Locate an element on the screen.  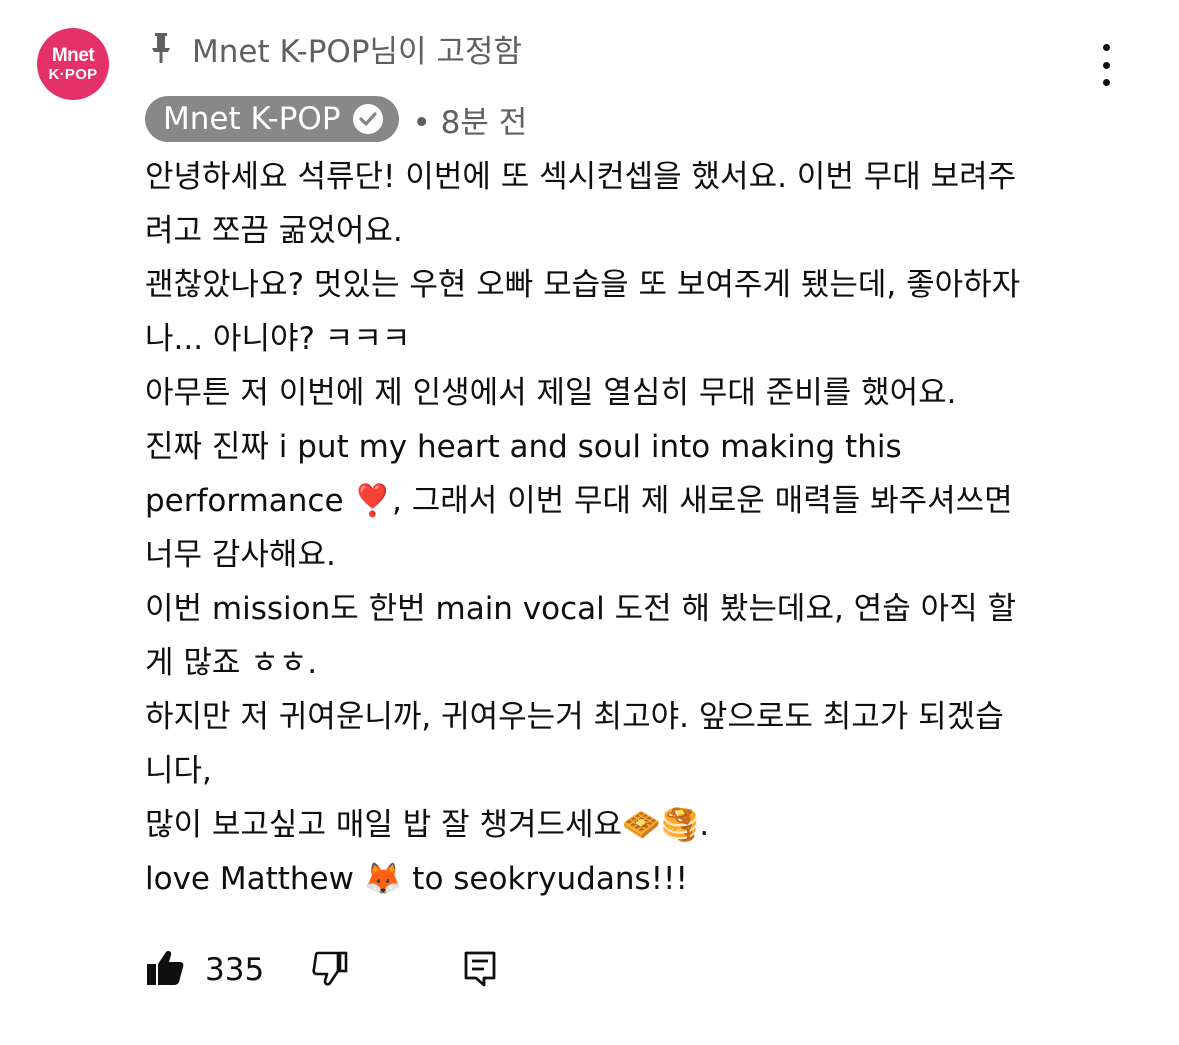
avatar-text-bottom: K·POP is located at coordinates (73, 74).